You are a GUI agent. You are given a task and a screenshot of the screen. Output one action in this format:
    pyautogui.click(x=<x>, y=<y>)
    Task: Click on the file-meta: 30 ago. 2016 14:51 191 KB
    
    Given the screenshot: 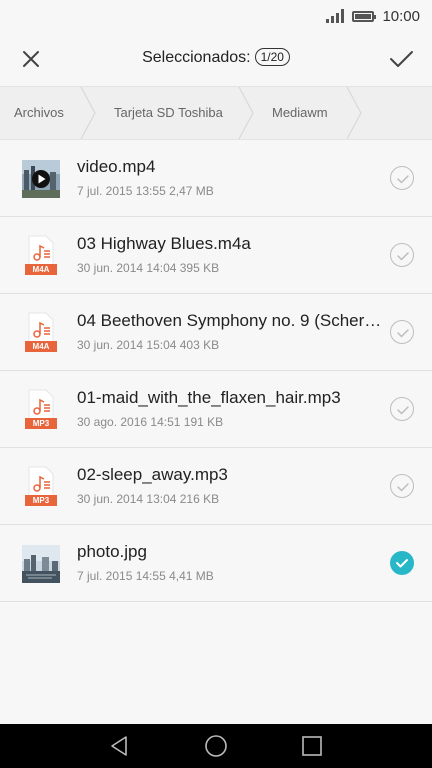 What is the action you would take?
    pyautogui.click(x=150, y=422)
    